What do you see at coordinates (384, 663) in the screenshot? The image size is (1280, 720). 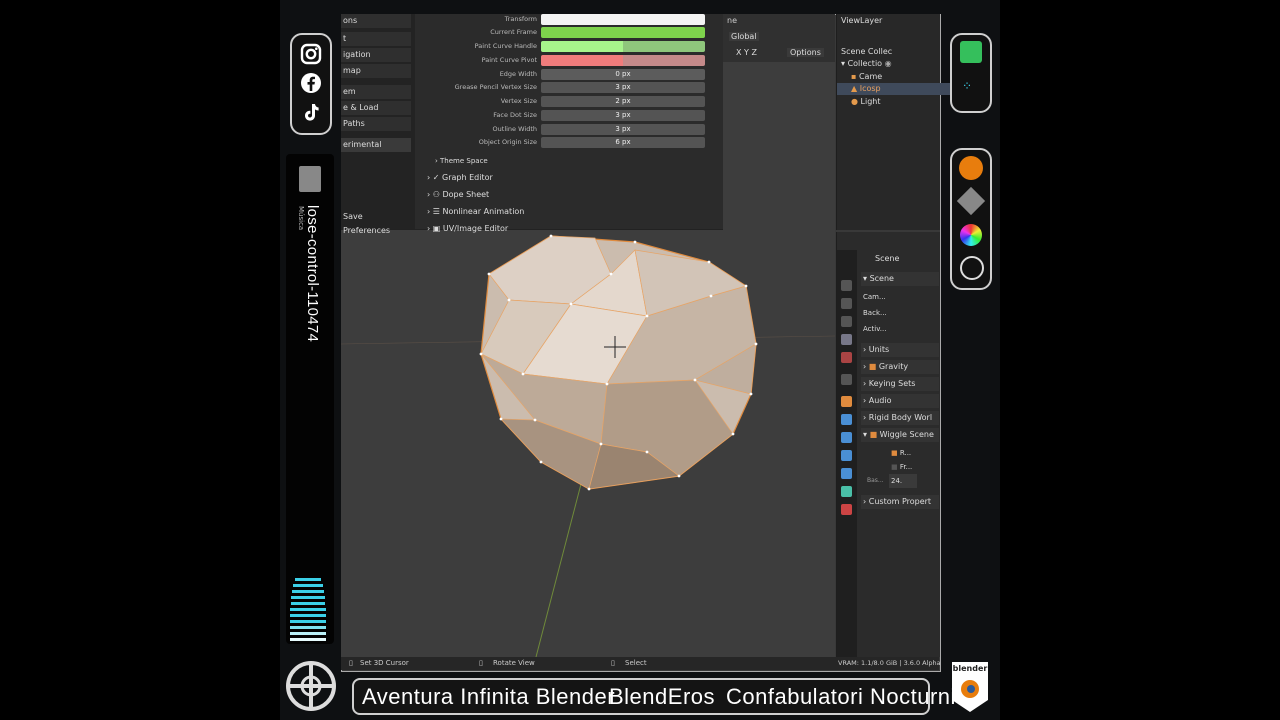 I see `status-left-hint: Set 3D Cursor` at bounding box center [384, 663].